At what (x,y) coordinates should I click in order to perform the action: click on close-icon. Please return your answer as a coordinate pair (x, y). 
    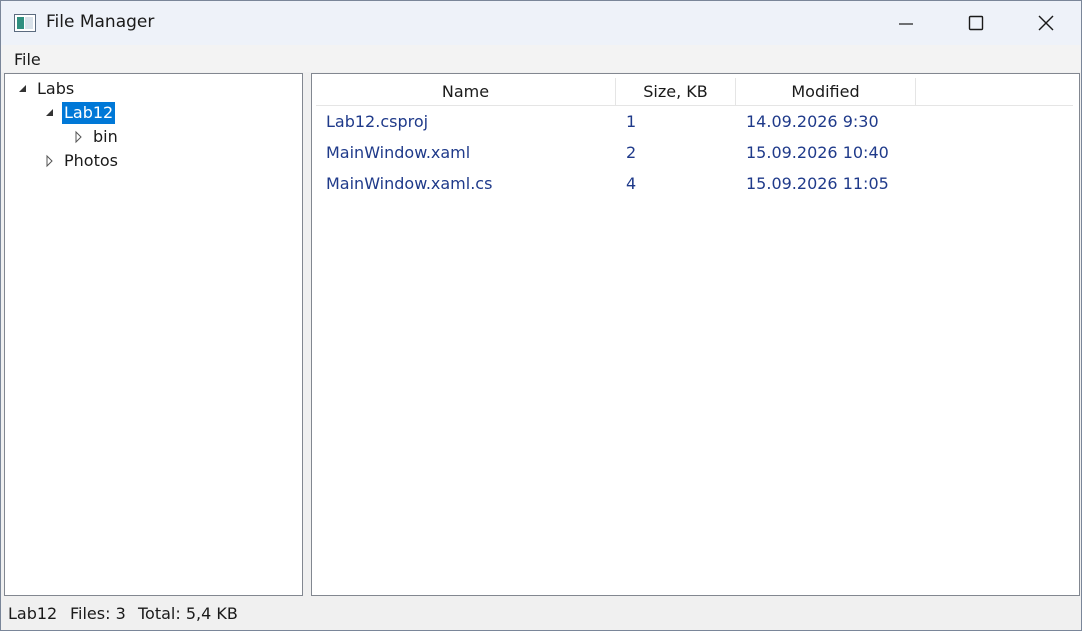
    Looking at the image, I should click on (1046, 23).